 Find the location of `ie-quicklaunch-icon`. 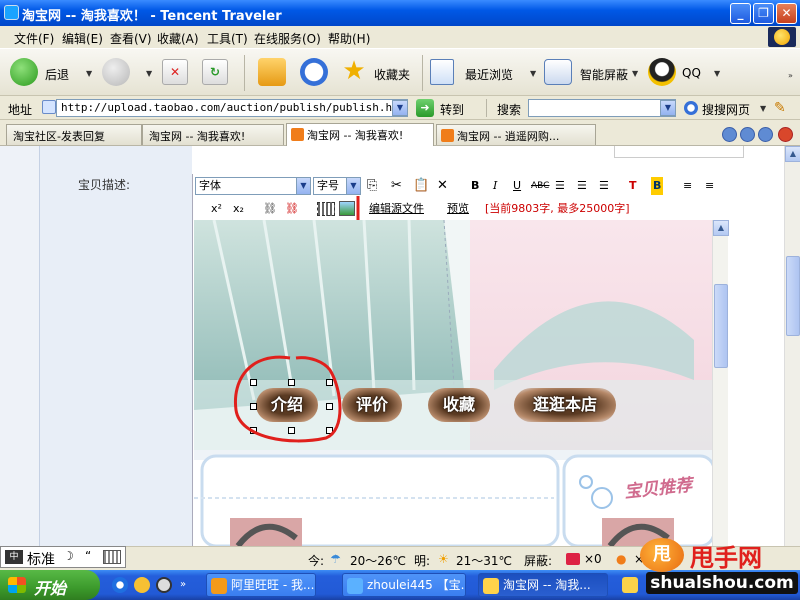

ie-quicklaunch-icon is located at coordinates (120, 585).